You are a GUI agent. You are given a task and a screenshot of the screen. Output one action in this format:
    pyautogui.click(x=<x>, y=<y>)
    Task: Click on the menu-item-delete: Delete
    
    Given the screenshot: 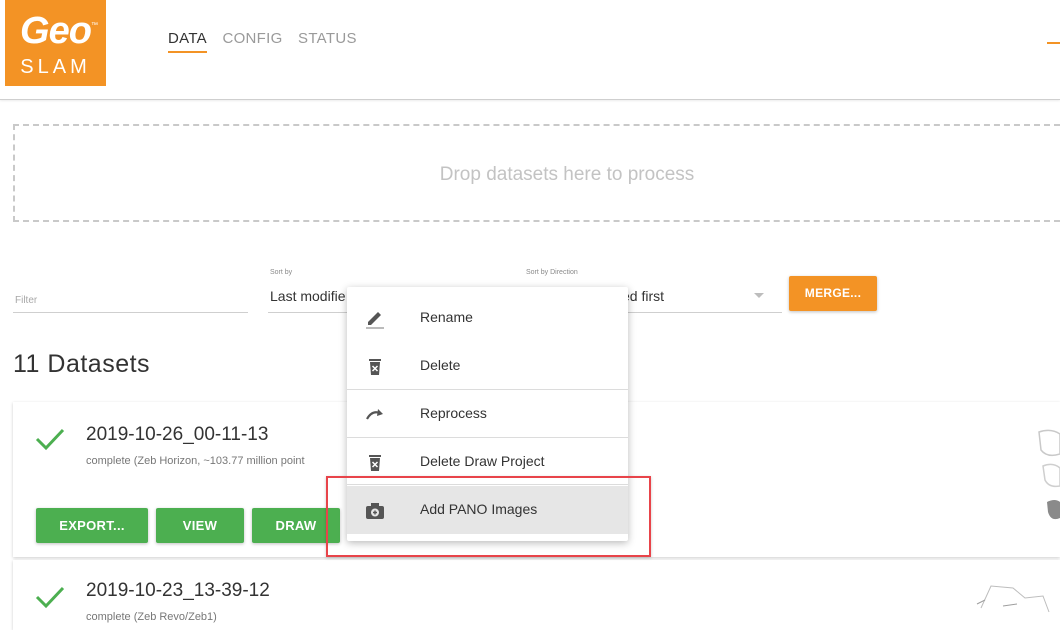 What is the action you would take?
    pyautogui.click(x=487, y=366)
    